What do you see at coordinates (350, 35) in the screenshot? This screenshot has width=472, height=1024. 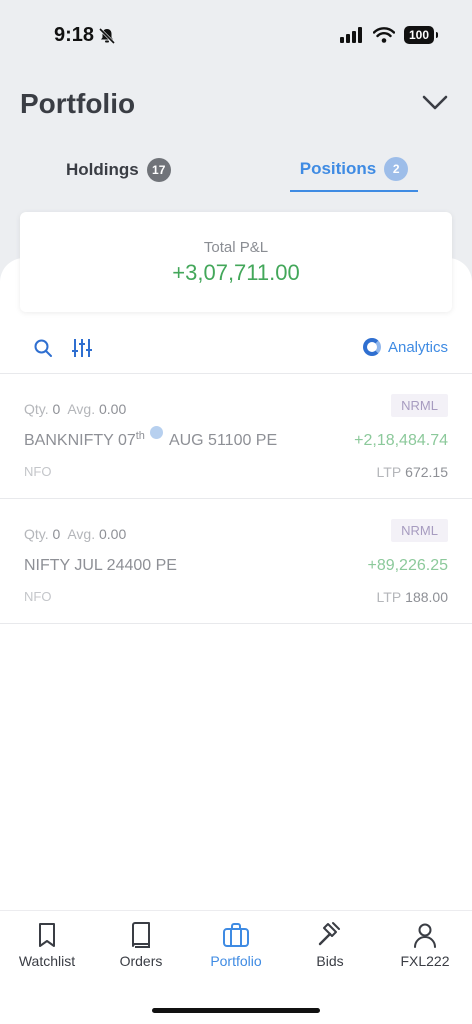 I see `signal-icon` at bounding box center [350, 35].